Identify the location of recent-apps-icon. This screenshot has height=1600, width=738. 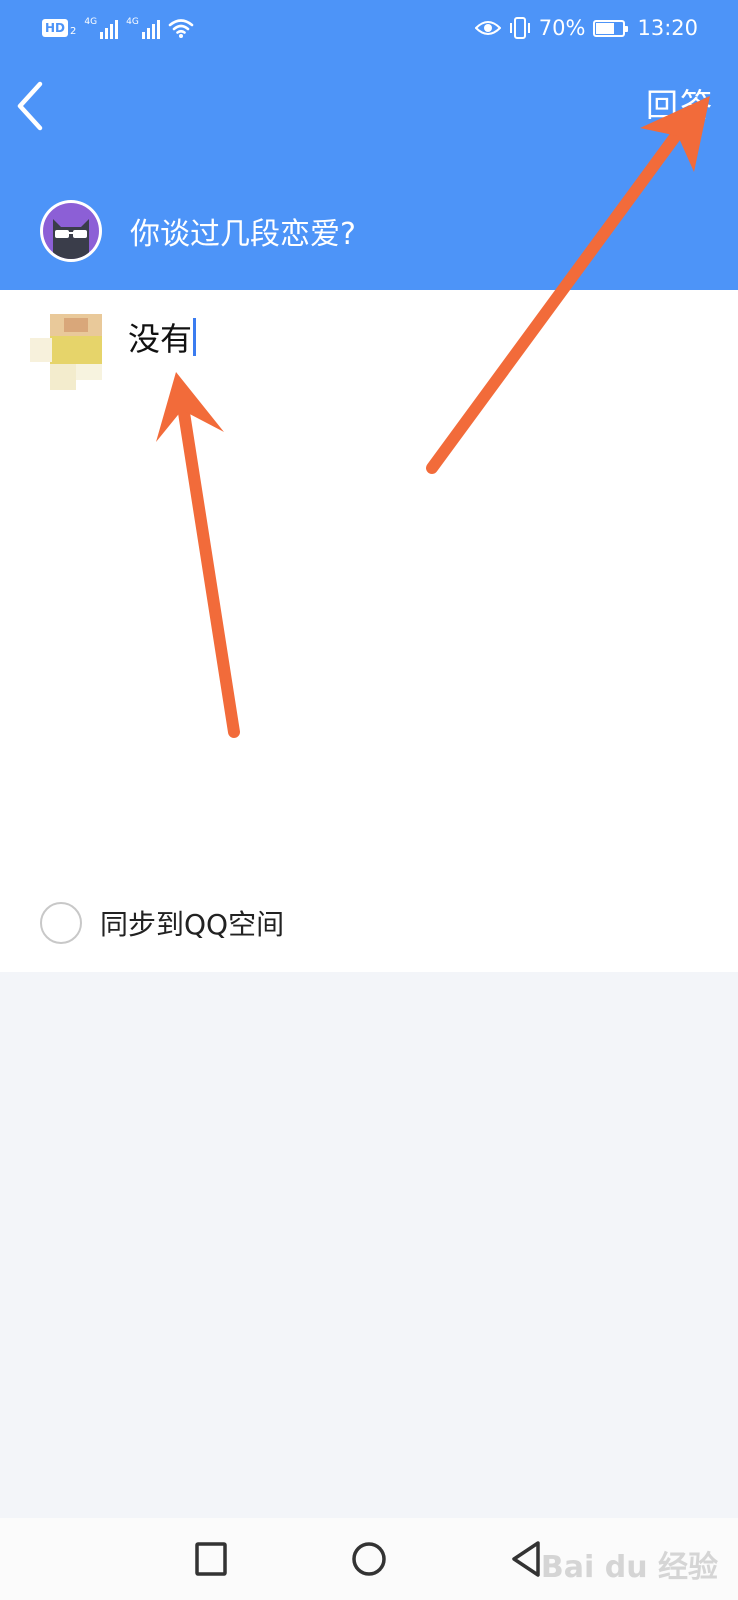
(211, 1559).